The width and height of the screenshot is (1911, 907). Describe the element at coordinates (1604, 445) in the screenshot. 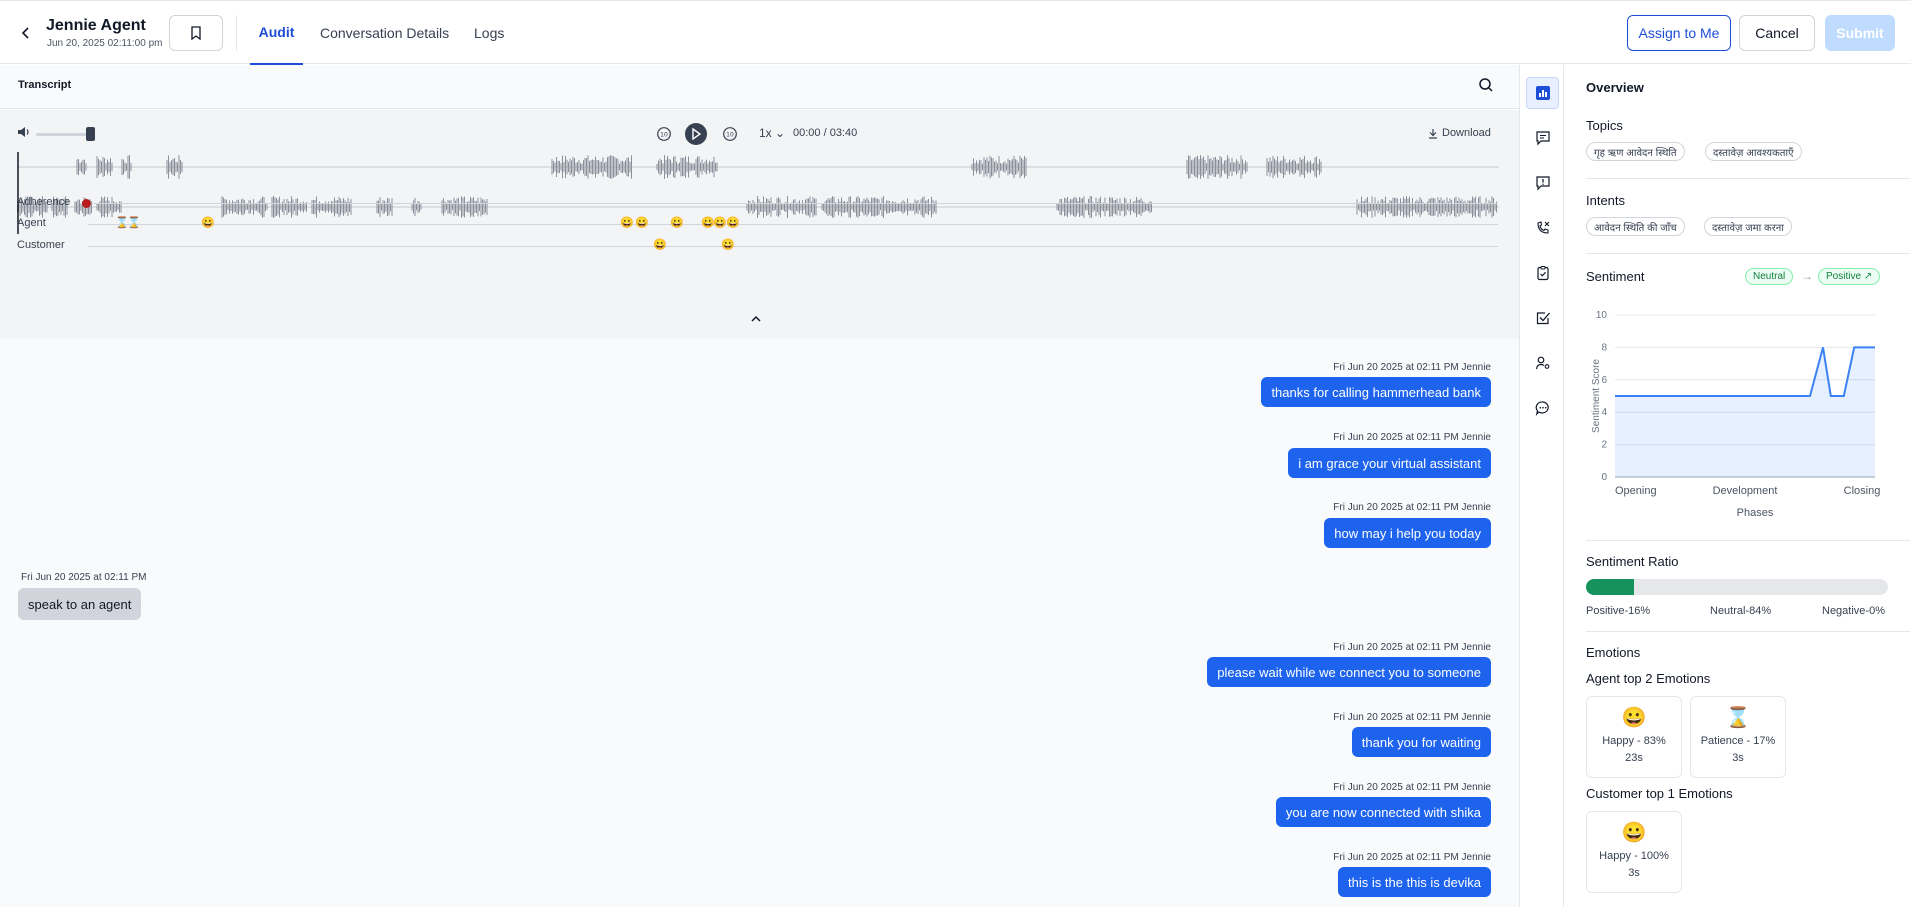

I see `y-tick-label: 2` at that location.